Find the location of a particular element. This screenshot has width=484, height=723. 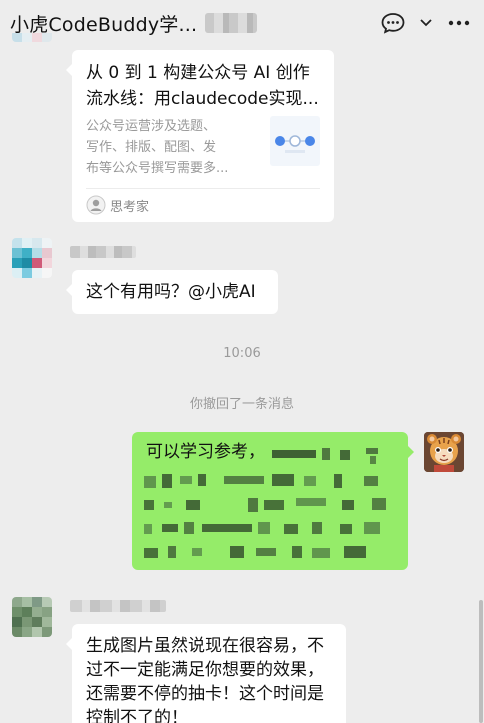

message-text: 这个有用吗？@小虎AI is located at coordinates (171, 292).